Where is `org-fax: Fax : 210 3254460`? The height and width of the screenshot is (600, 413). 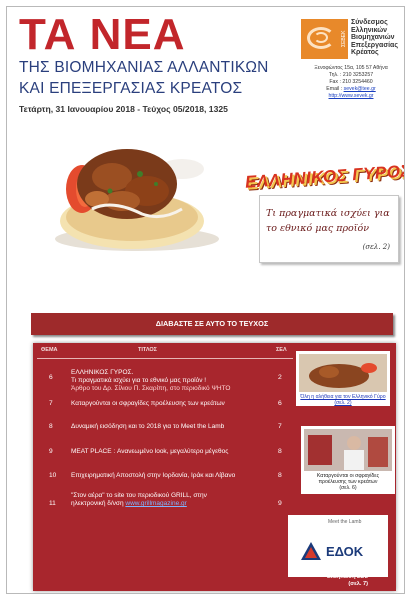 org-fax: Fax : 210 3254460 is located at coordinates (351, 82).